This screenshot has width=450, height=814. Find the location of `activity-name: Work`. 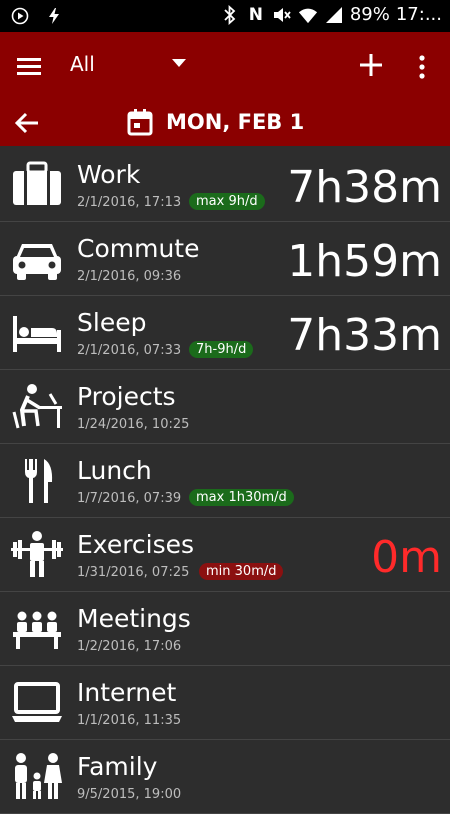

activity-name: Work is located at coordinates (109, 174).